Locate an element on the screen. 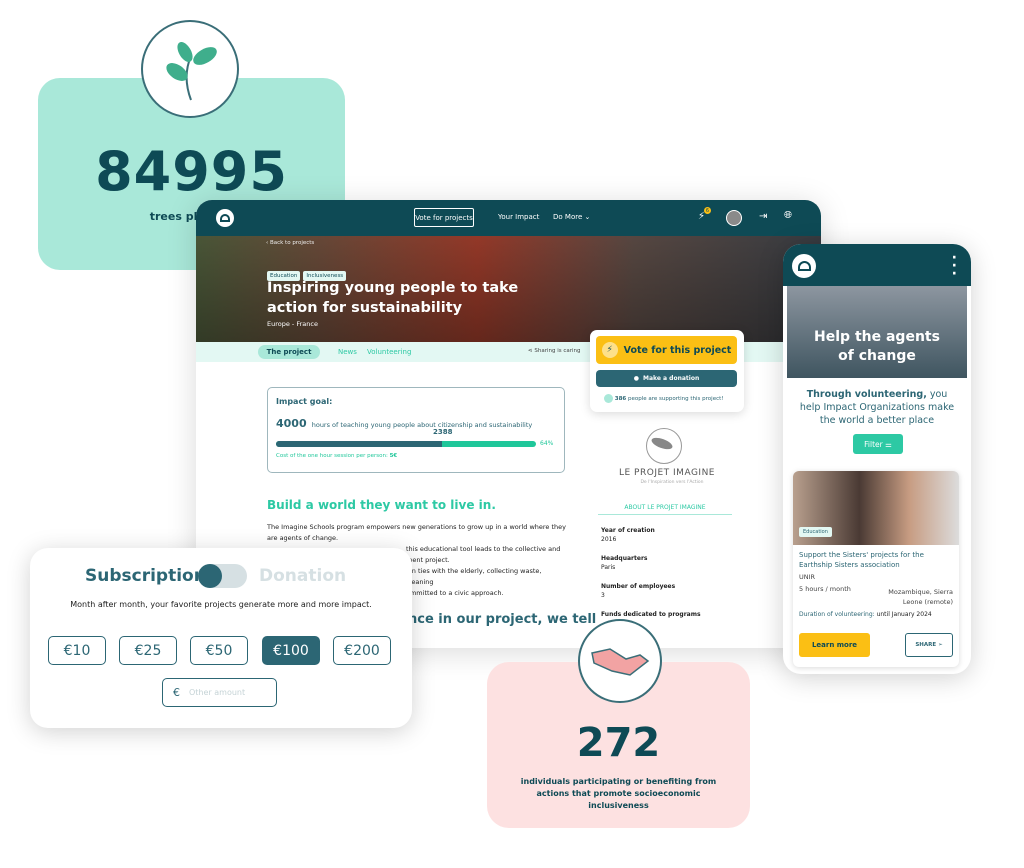  card-tag: Education is located at coordinates (815, 532).